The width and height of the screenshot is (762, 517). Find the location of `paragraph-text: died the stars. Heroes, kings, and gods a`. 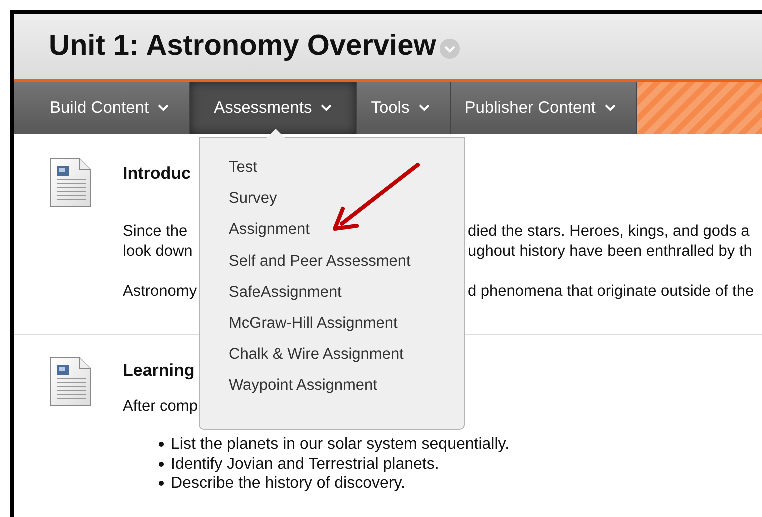

paragraph-text: died the stars. Heroes, kings, and gods a is located at coordinates (609, 232).